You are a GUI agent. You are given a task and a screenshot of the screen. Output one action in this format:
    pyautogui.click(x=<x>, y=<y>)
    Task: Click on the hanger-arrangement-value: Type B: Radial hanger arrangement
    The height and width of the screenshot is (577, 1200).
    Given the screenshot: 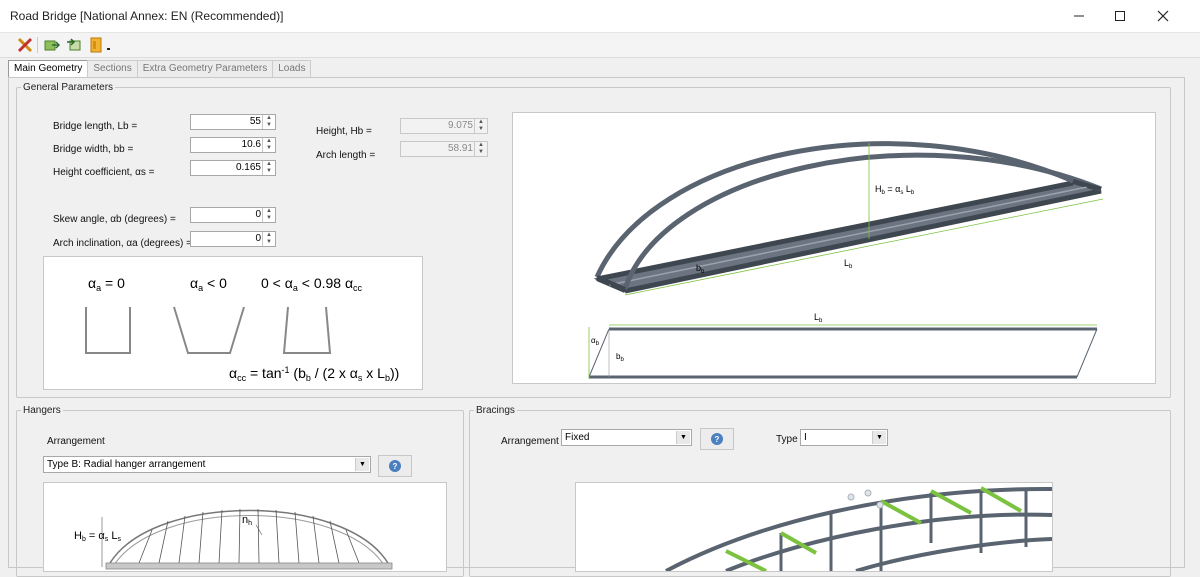 What is the action you would take?
    pyautogui.click(x=126, y=464)
    